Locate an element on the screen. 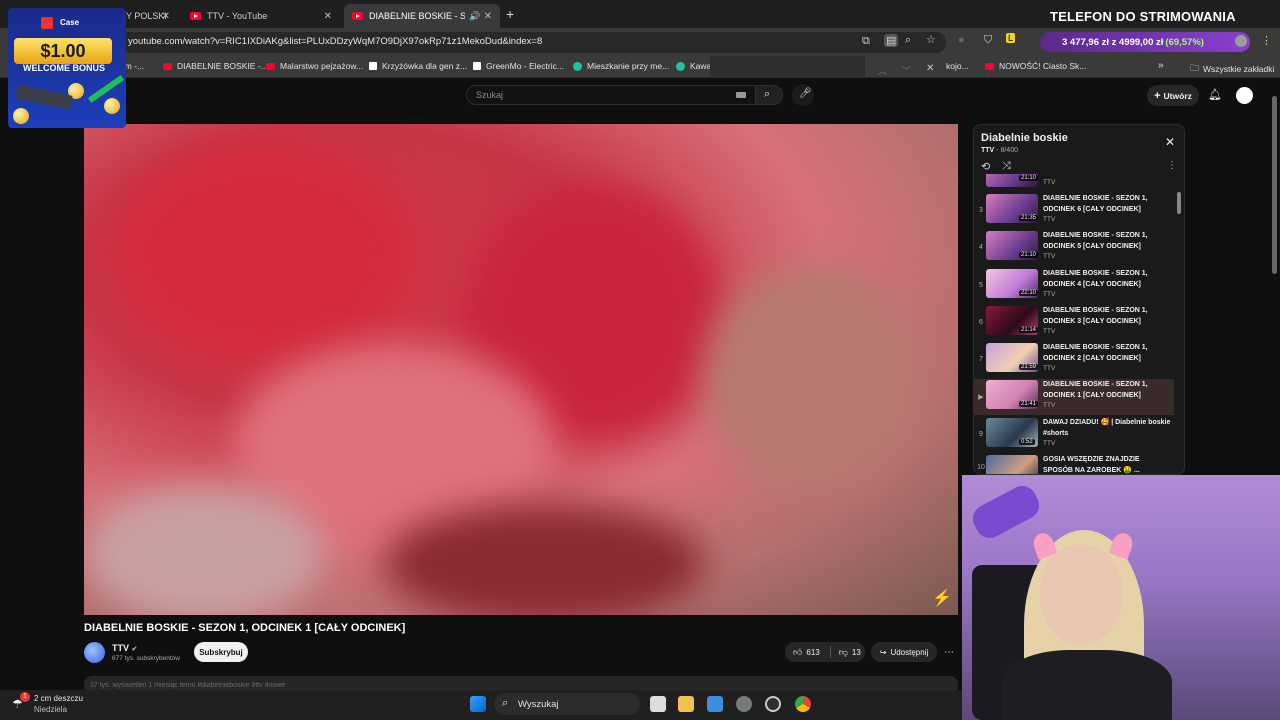 This screenshot has height=720, width=1280. search-button: ⌕ is located at coordinates (769, 95).